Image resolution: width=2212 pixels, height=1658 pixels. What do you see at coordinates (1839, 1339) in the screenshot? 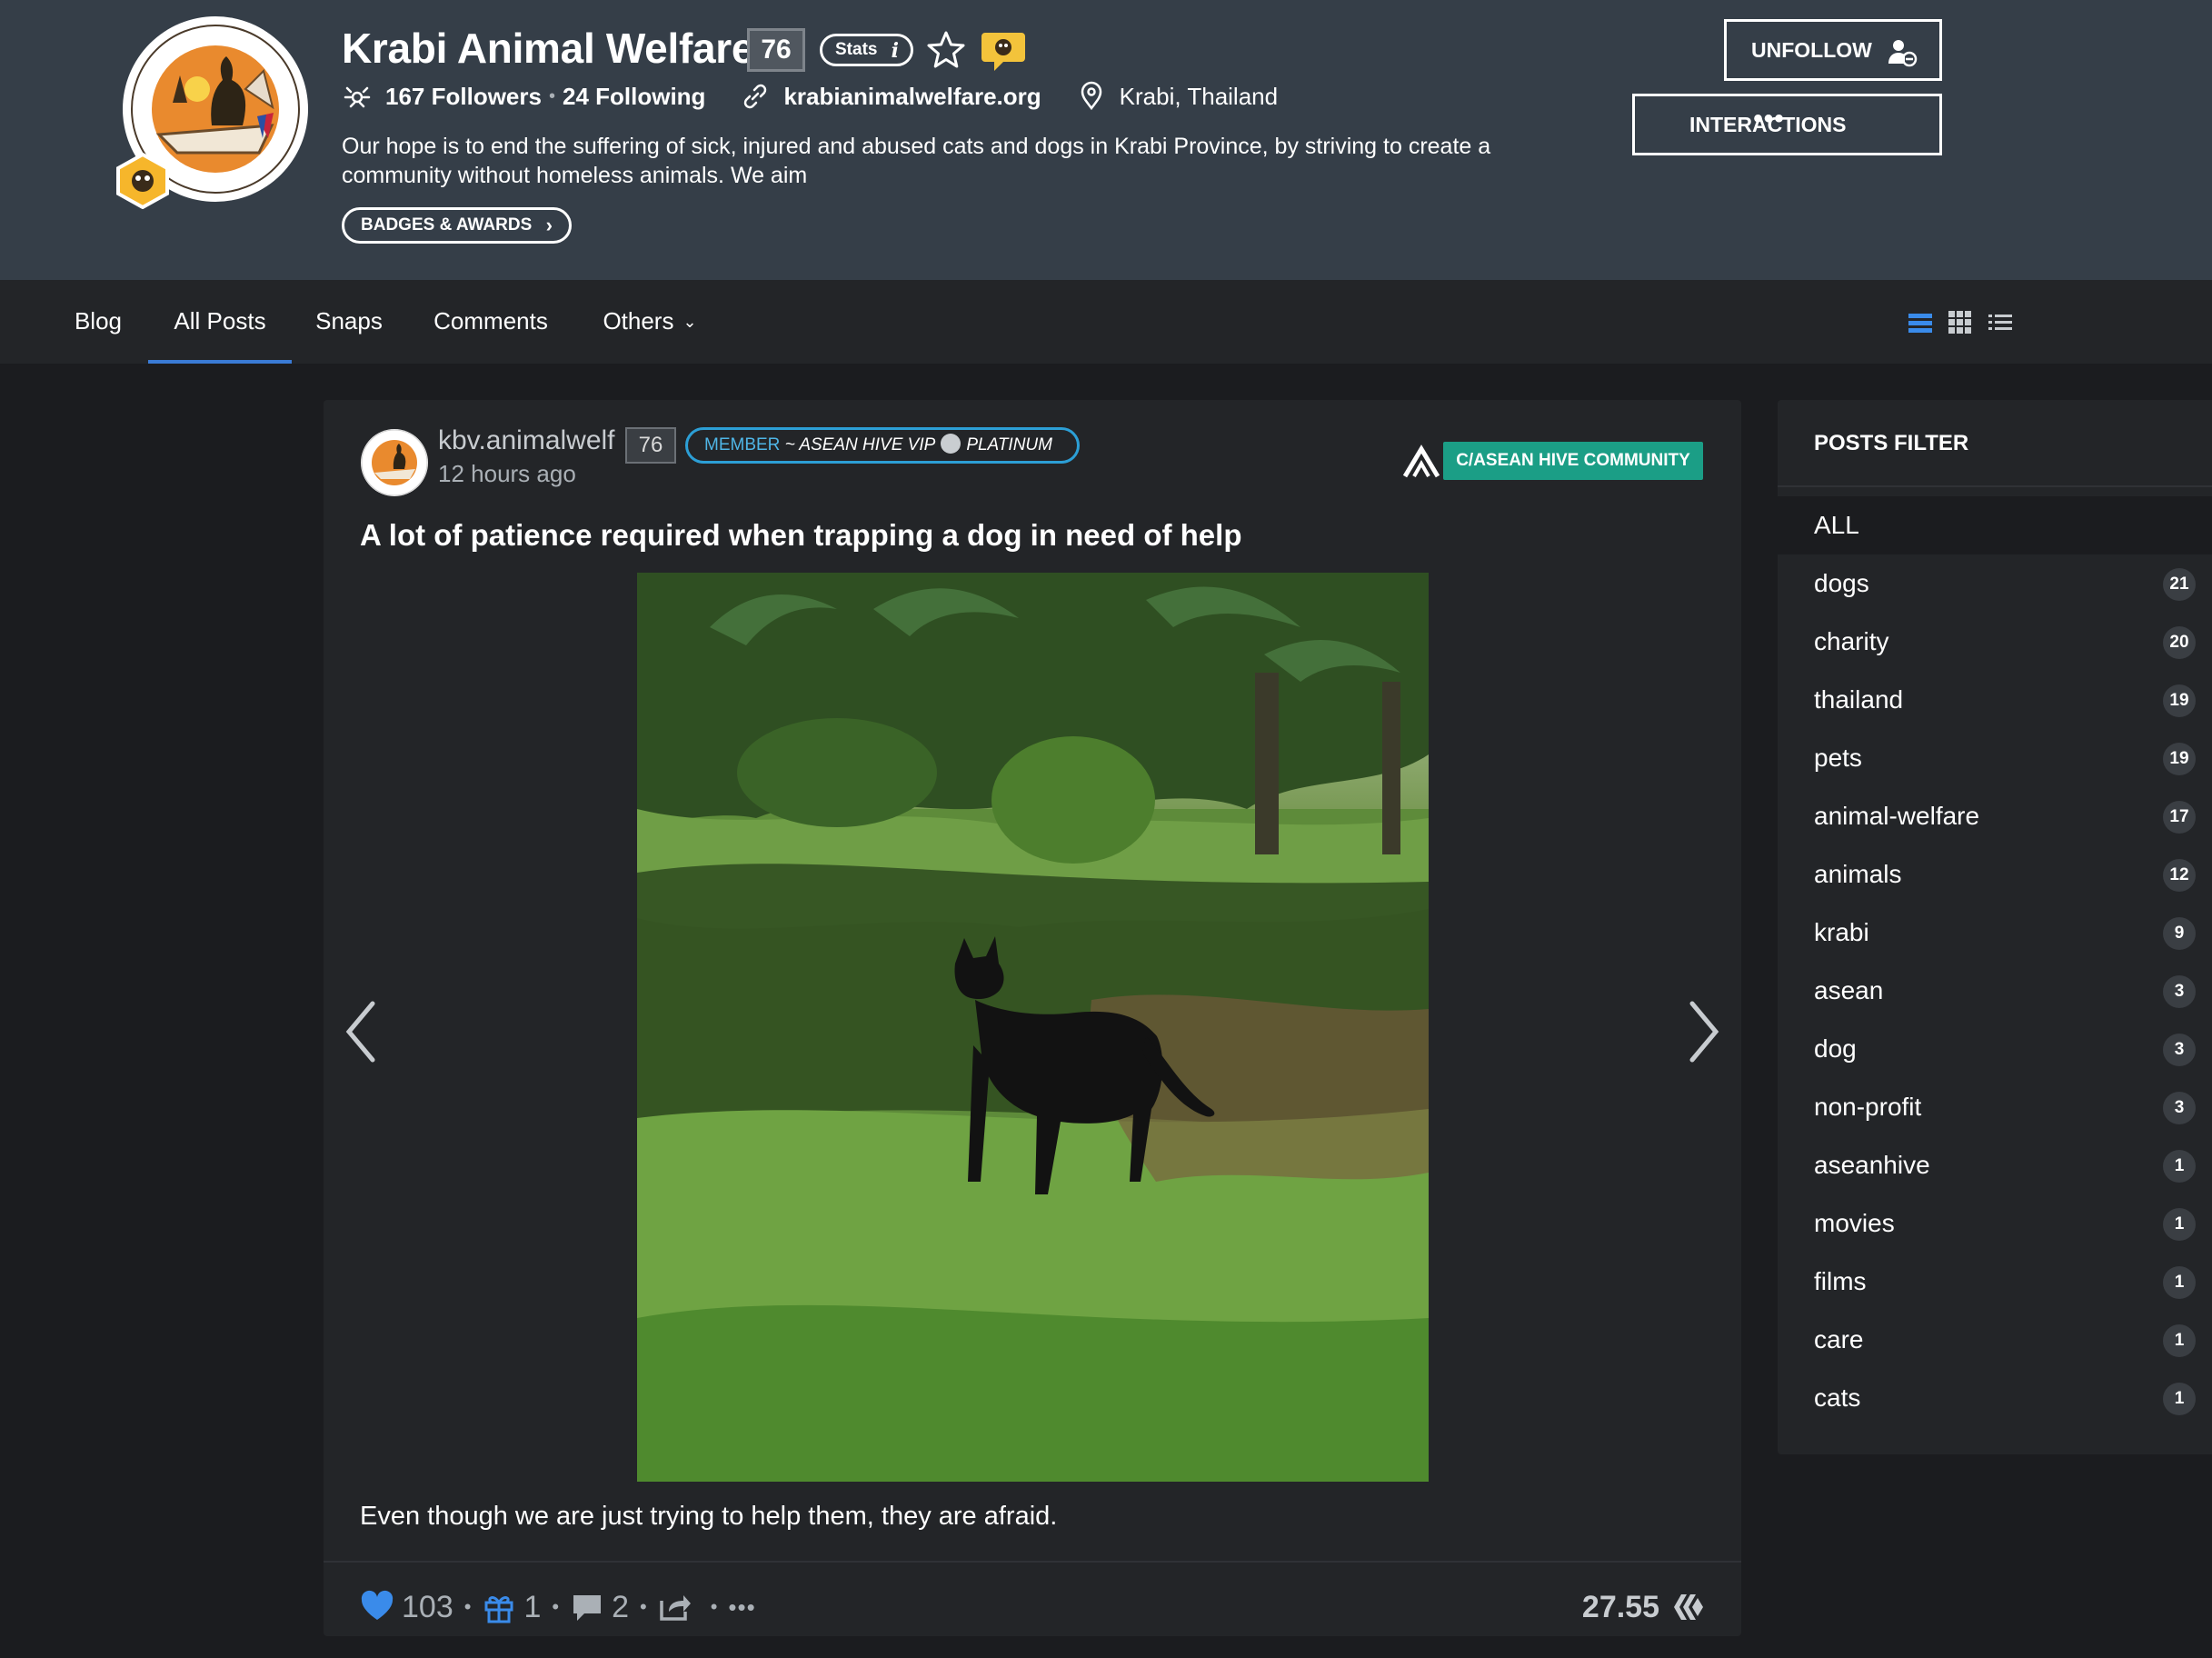
I see `filter-item-label: care` at bounding box center [1839, 1339].